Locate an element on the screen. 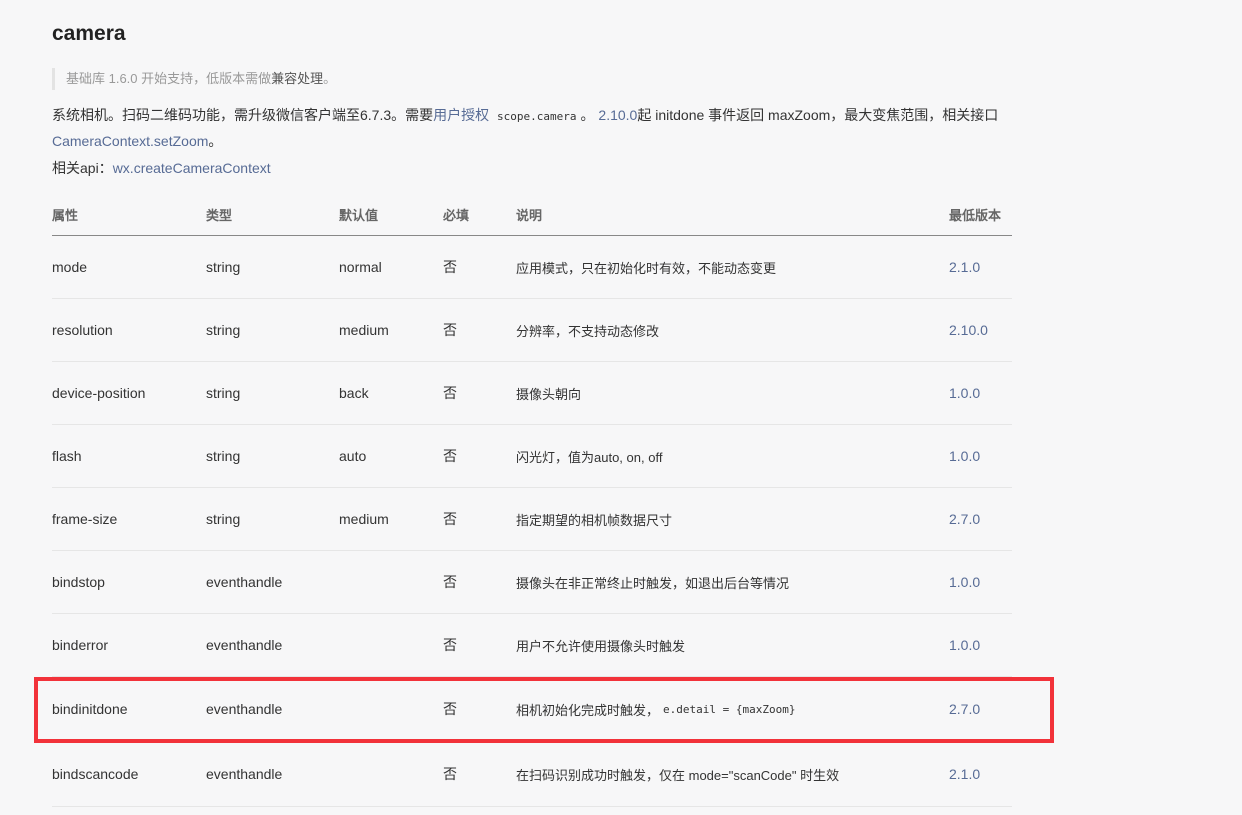 Image resolution: width=1242 pixels, height=815 pixels. desc-text-4: 。 is located at coordinates (215, 141).